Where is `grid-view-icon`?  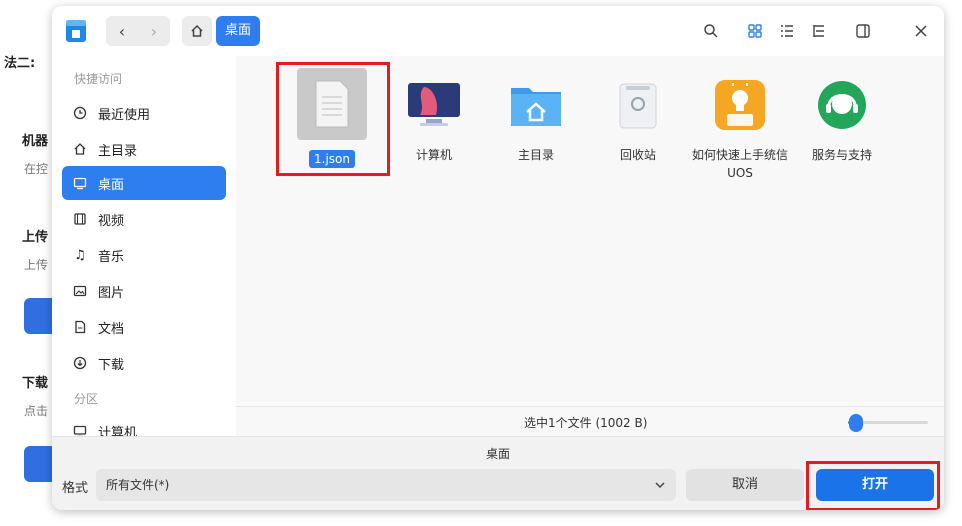
grid-view-icon is located at coordinates (755, 31).